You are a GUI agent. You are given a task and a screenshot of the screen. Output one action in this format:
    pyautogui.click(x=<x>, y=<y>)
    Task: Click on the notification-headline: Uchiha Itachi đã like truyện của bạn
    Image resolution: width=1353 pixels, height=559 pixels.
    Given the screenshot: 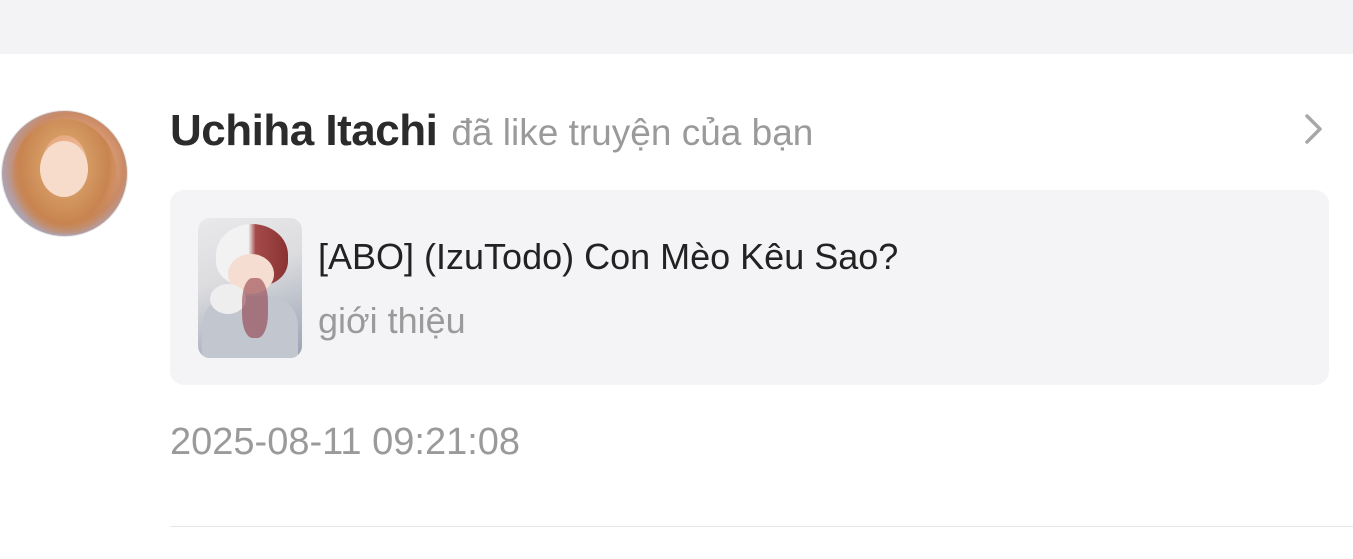 What is the action you would take?
    pyautogui.click(x=491, y=131)
    